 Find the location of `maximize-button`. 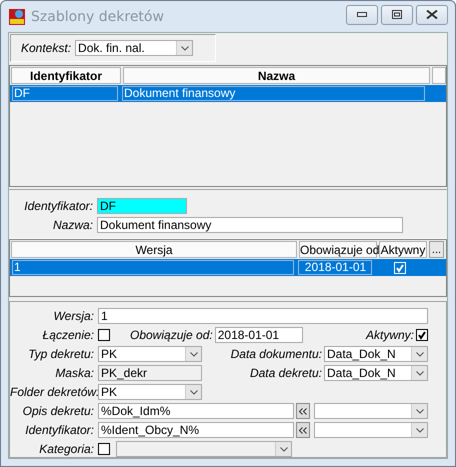

maximize-button is located at coordinates (397, 14).